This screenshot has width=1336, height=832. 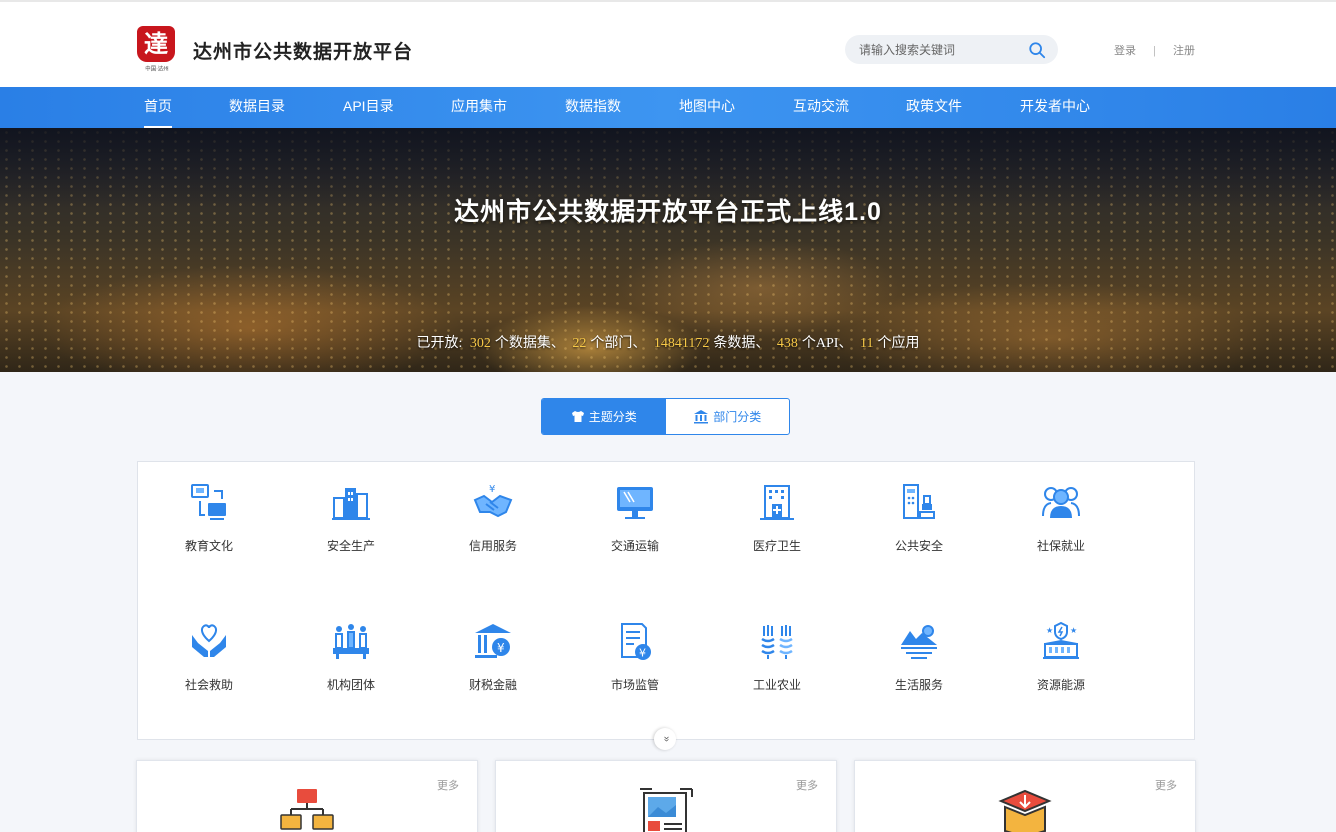 What do you see at coordinates (307, 809) in the screenshot?
I see `network-icon` at bounding box center [307, 809].